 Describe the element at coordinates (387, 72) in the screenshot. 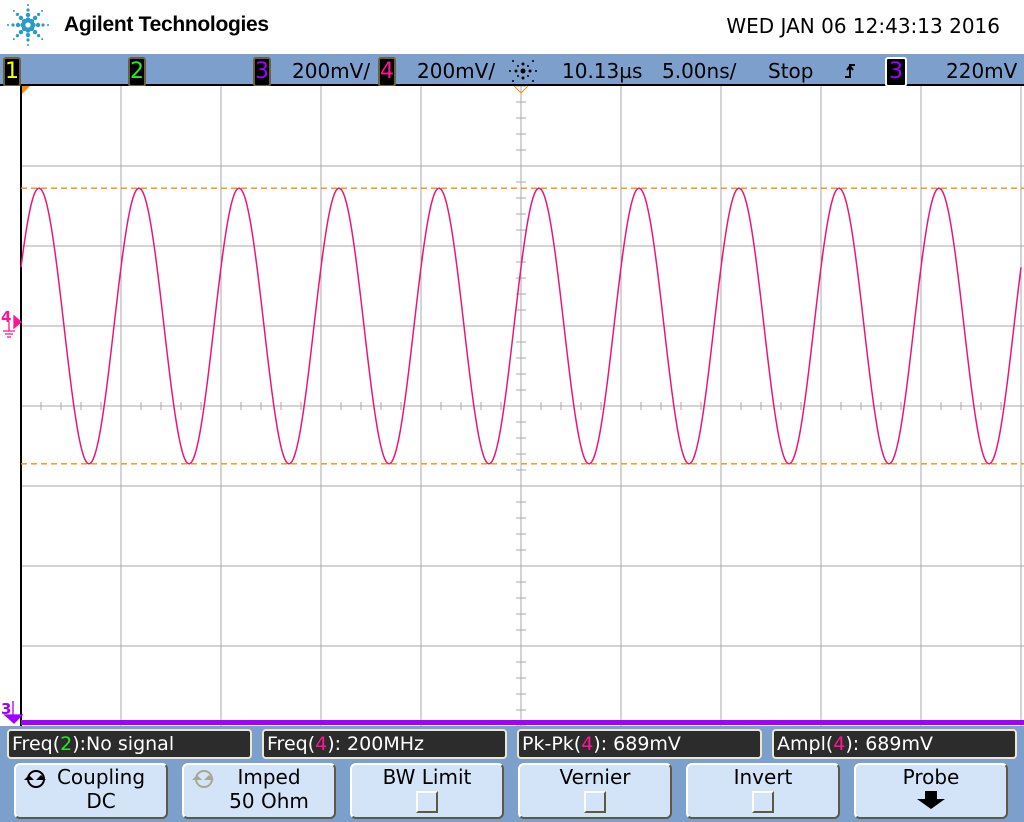

I see `channel-4-button: 4` at that location.